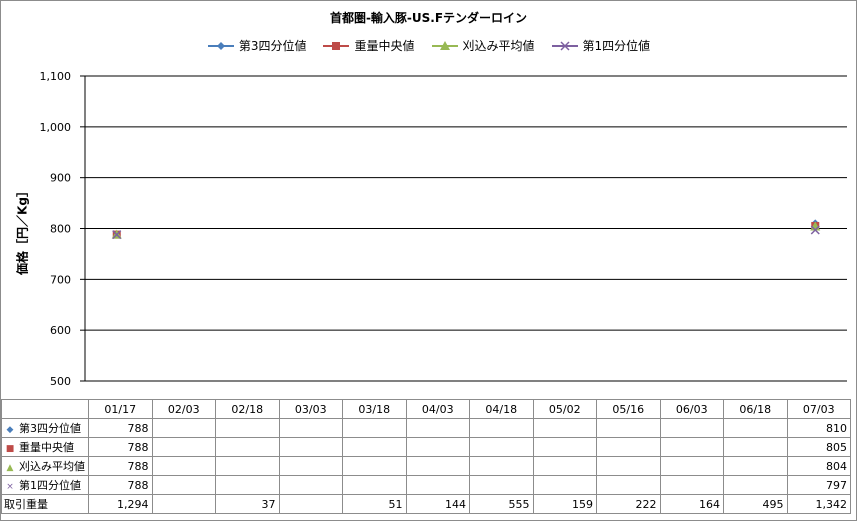 The height and width of the screenshot is (521, 857). Describe the element at coordinates (437, 409) in the screenshot. I see `x-tick-label: 04/03` at that location.